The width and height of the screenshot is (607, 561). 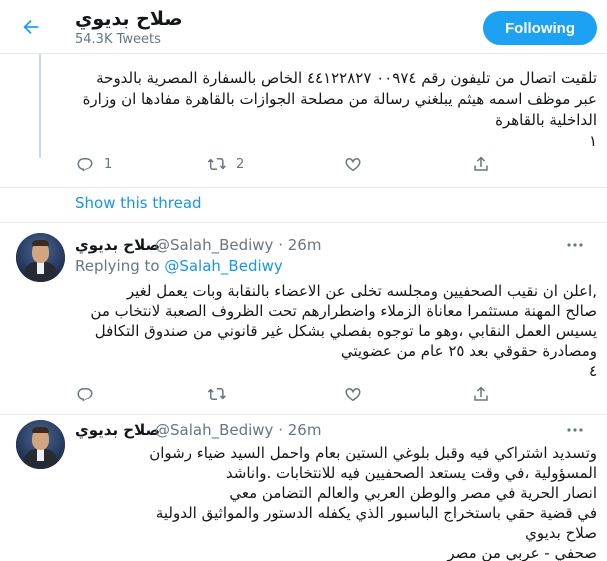 I want to click on retweet-button: 2, so click(x=276, y=164).